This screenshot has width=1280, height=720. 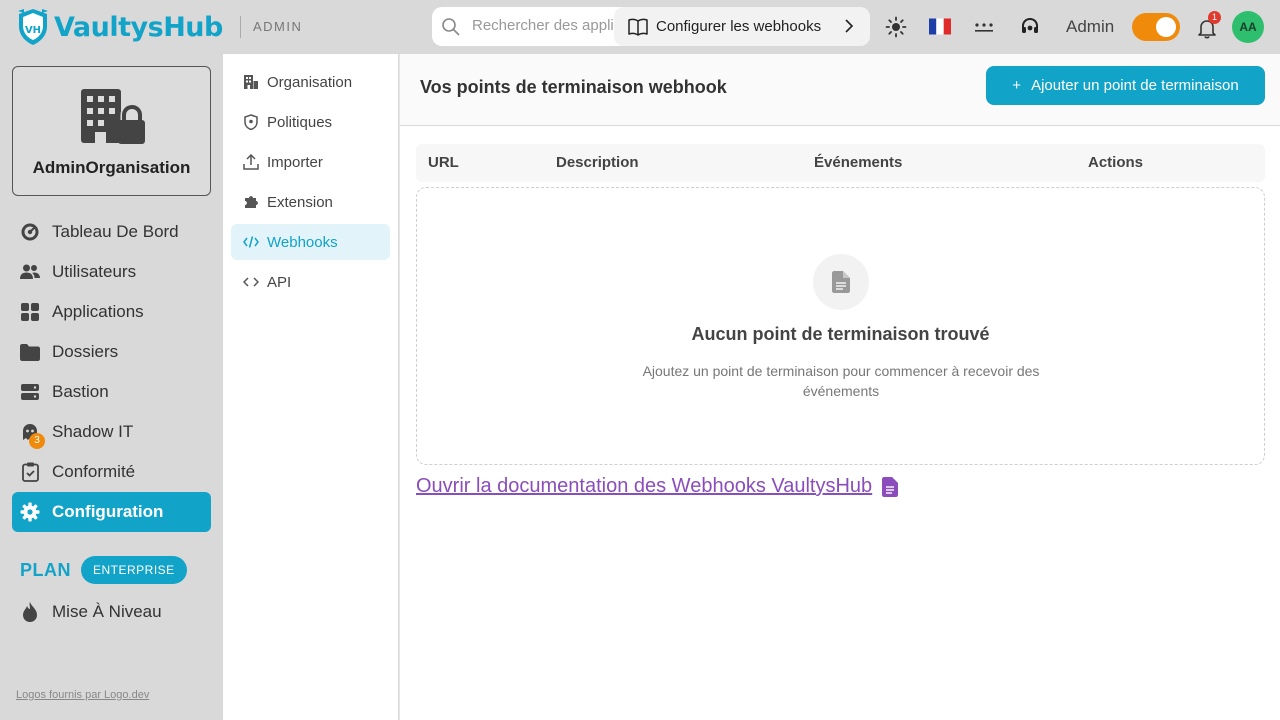 I want to click on guide-button: Configurer les webhooks, so click(x=742, y=26).